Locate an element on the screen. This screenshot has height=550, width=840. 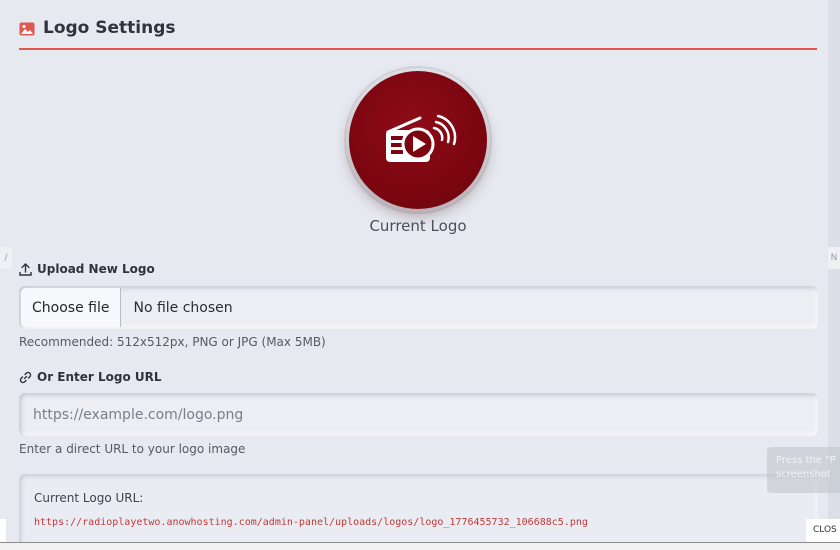
logo-caption: Current Logo is located at coordinates (418, 226).